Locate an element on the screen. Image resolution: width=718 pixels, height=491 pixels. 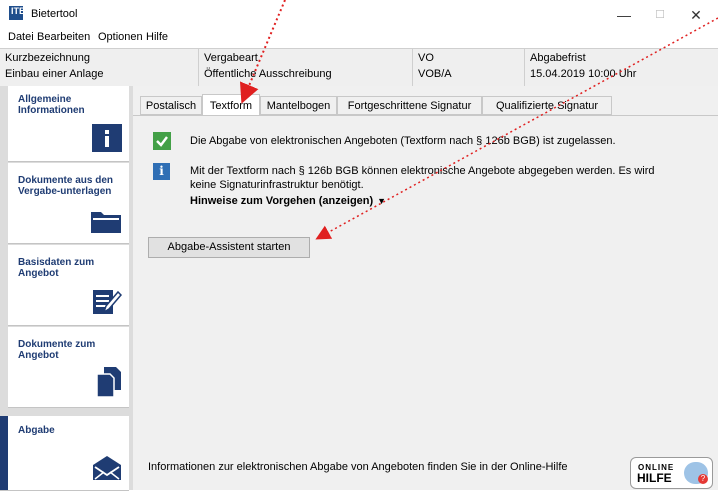
sidebar-item-label: Allgemeine Informationen is located at coordinates (51, 105).